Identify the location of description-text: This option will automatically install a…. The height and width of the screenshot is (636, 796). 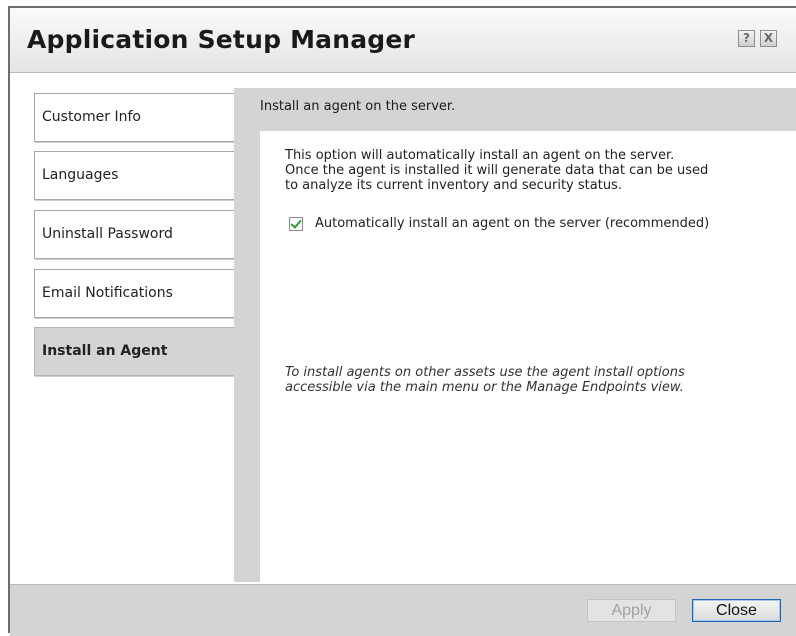
(535, 170).